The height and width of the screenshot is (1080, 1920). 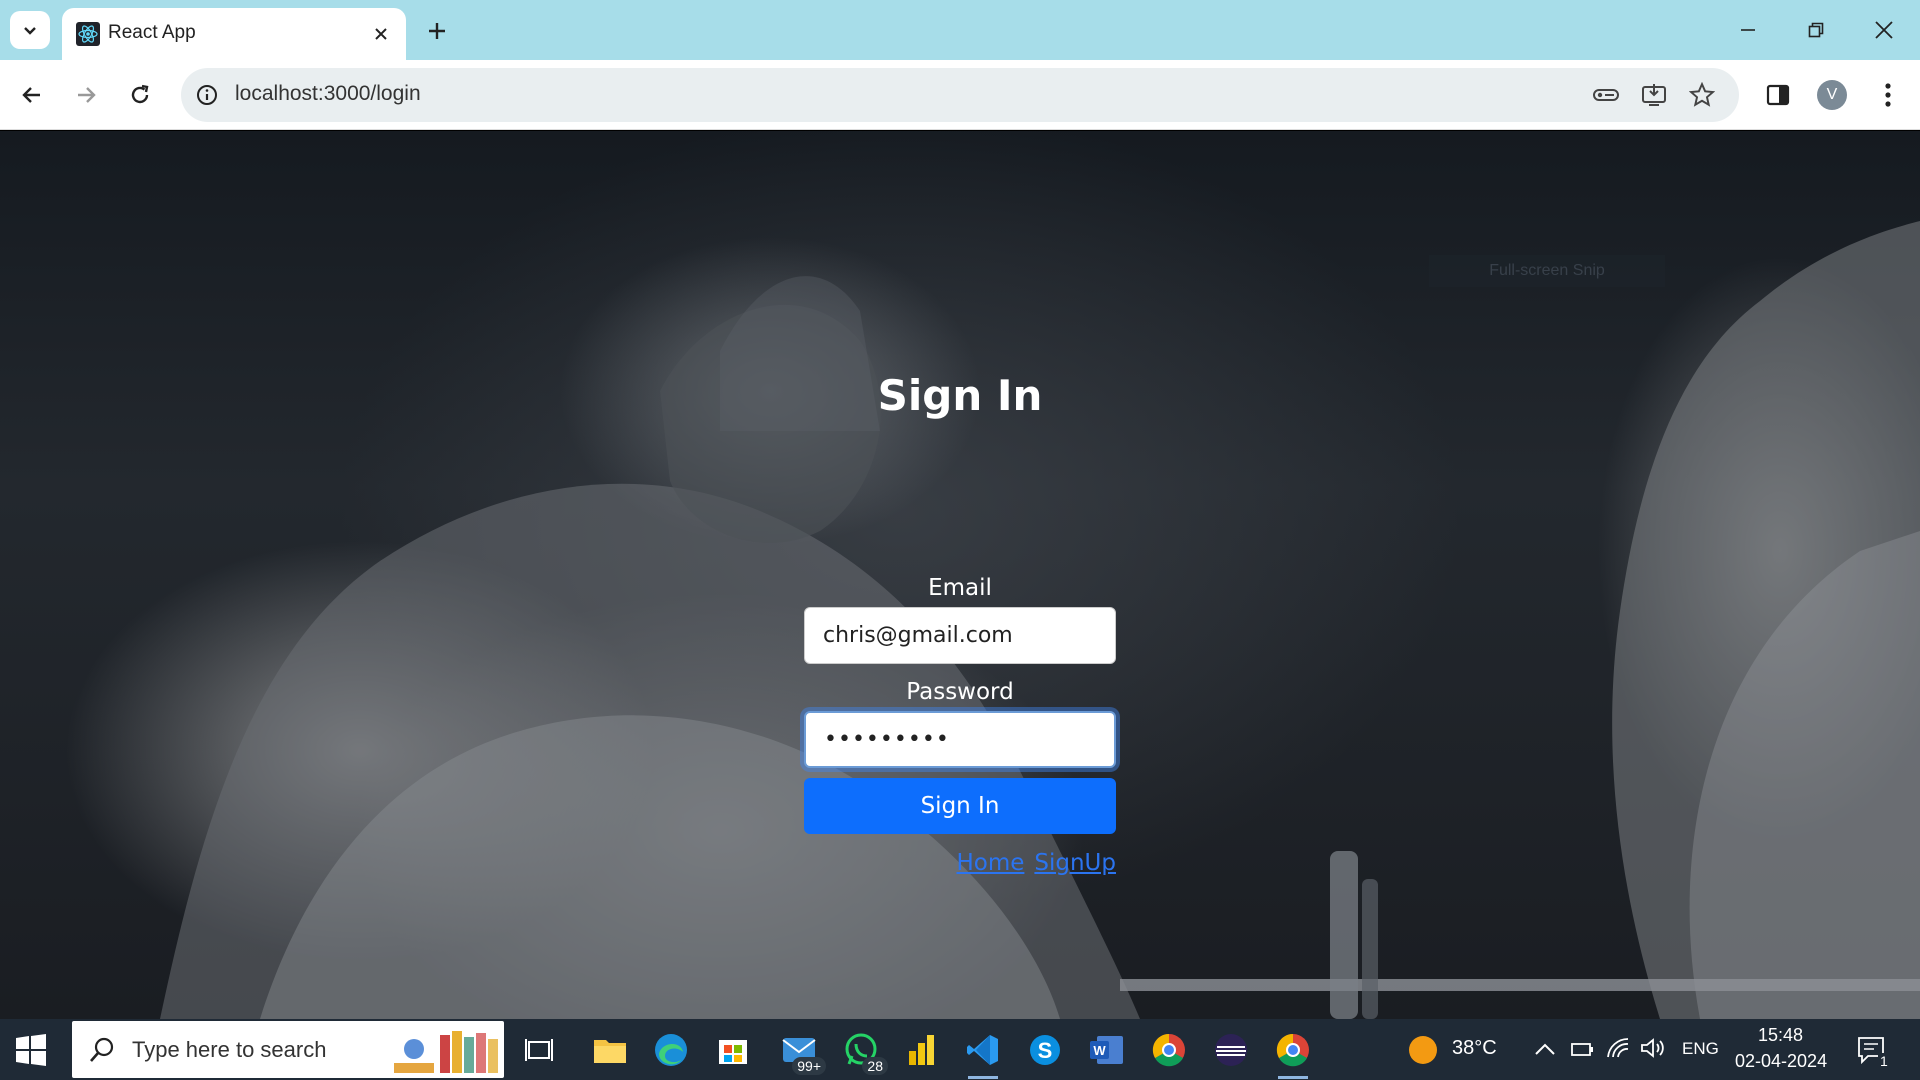 What do you see at coordinates (960, 395) in the screenshot?
I see `page-title: Sign In` at bounding box center [960, 395].